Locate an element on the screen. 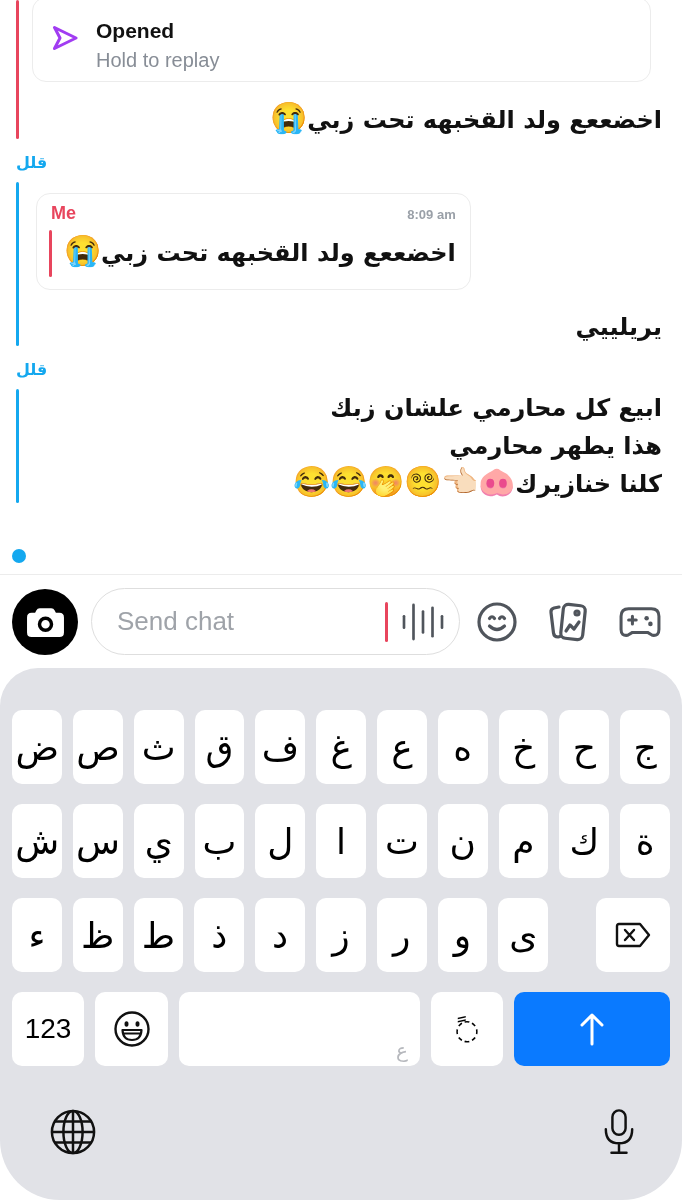  letter-key: ى is located at coordinates (523, 935).